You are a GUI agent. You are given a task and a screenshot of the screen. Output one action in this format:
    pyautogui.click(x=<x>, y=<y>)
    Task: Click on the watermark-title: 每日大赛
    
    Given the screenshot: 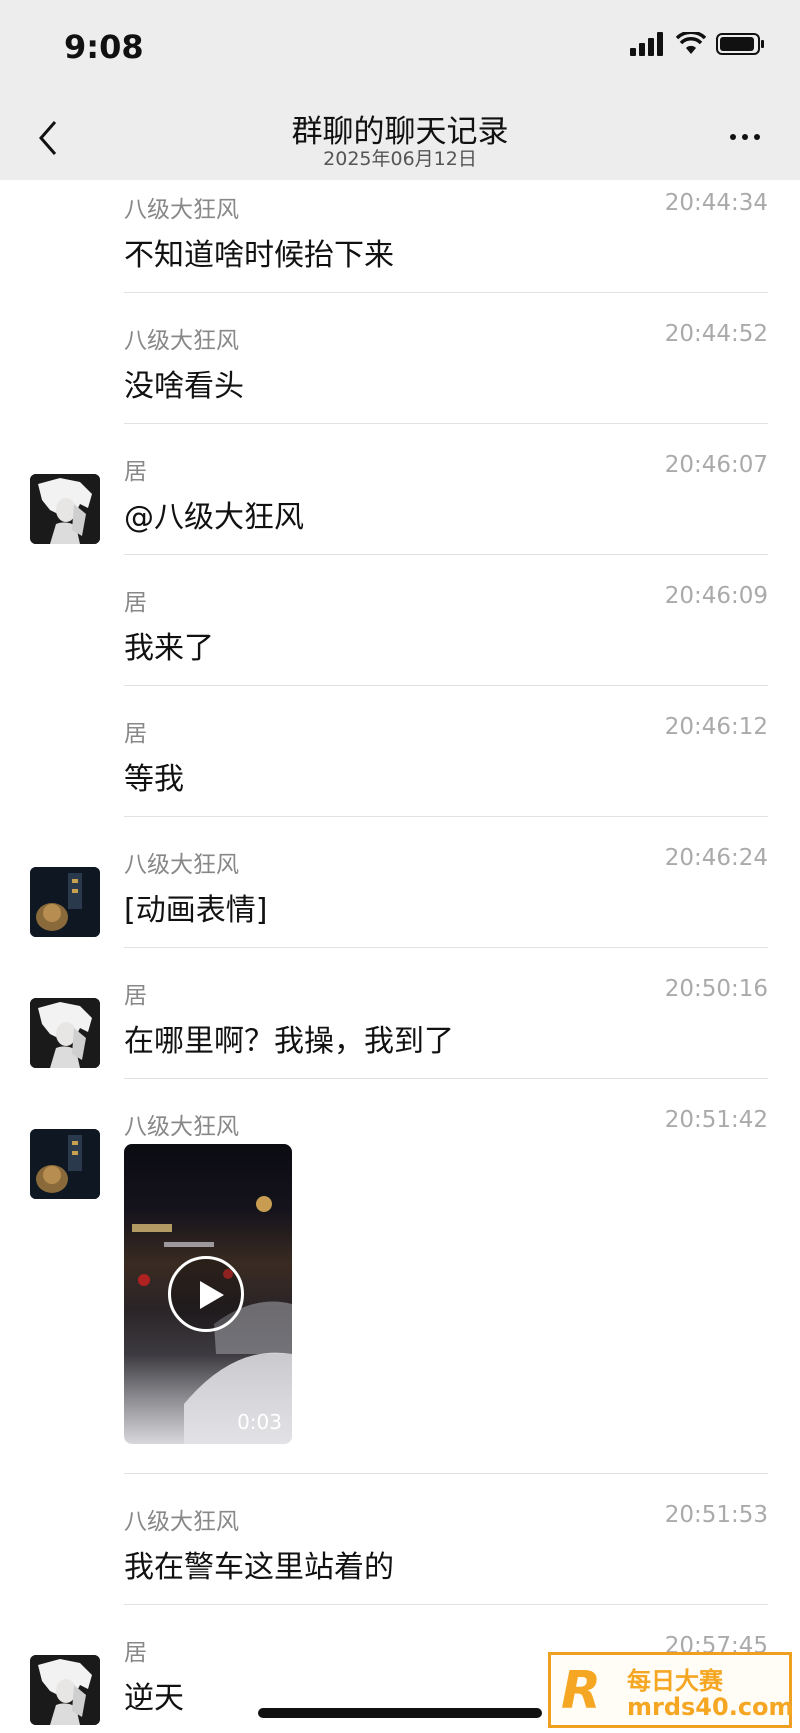 What is the action you would take?
    pyautogui.click(x=675, y=1681)
    